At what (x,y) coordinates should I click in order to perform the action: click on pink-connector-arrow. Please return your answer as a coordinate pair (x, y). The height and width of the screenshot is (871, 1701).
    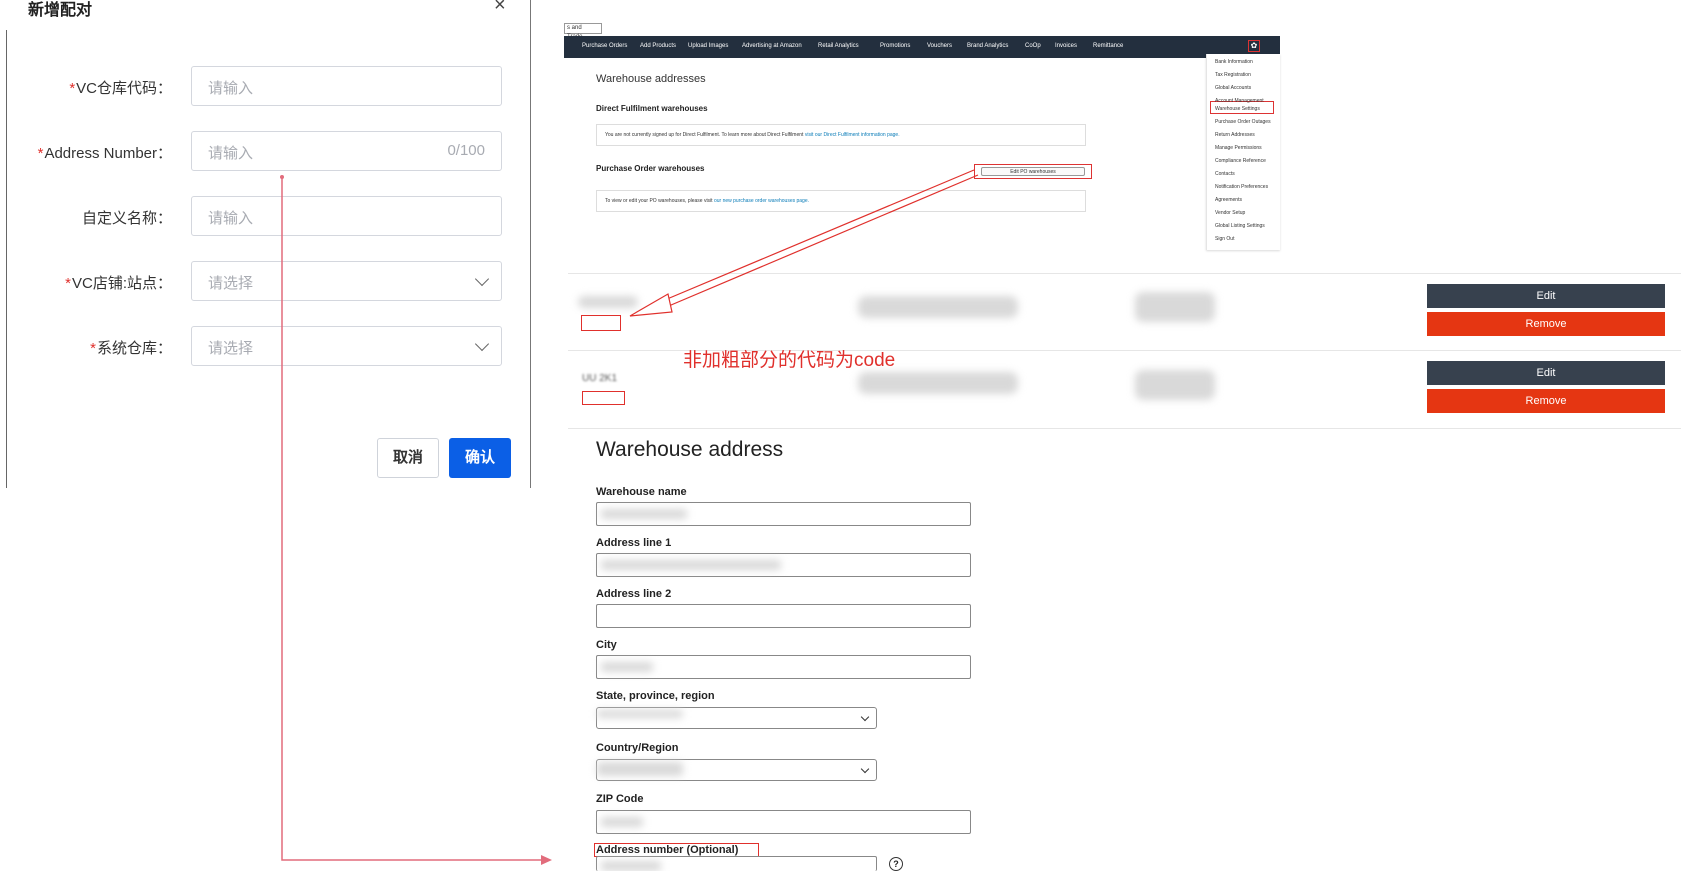
    Looking at the image, I should click on (416, 520).